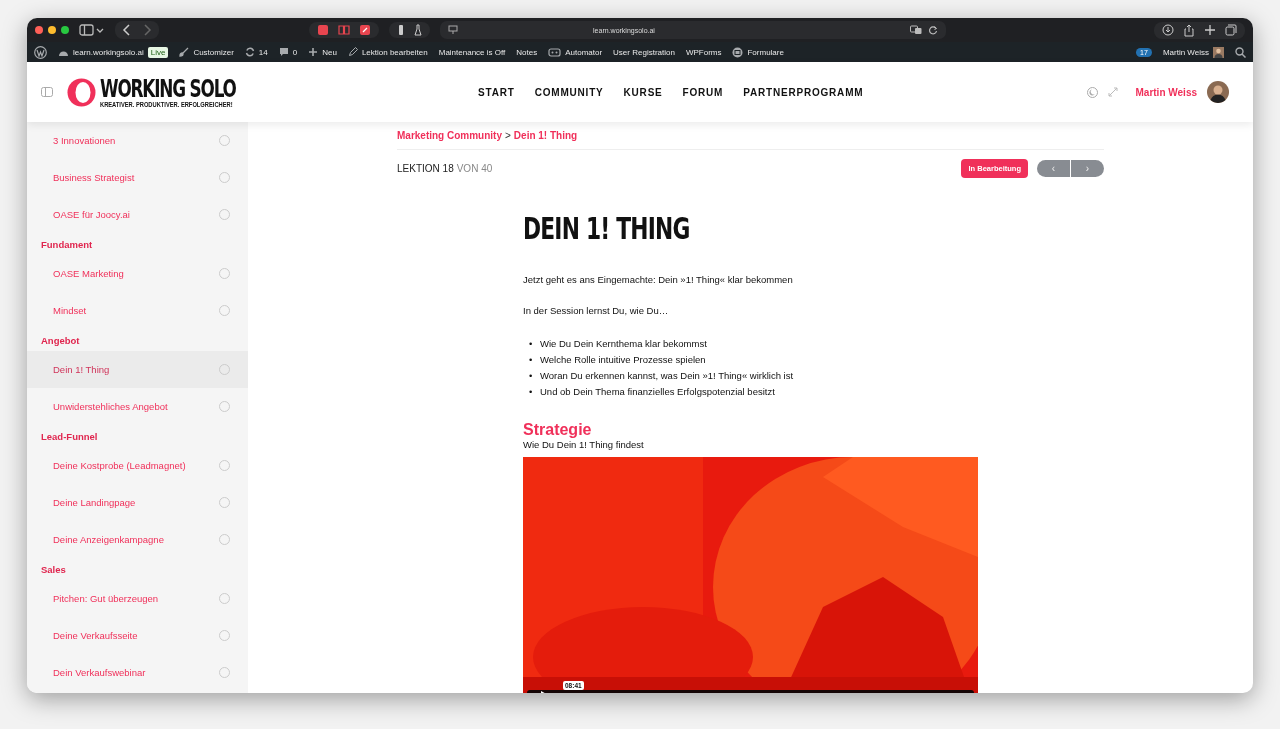  I want to click on admin-bar-item: Neu, so click(322, 52).